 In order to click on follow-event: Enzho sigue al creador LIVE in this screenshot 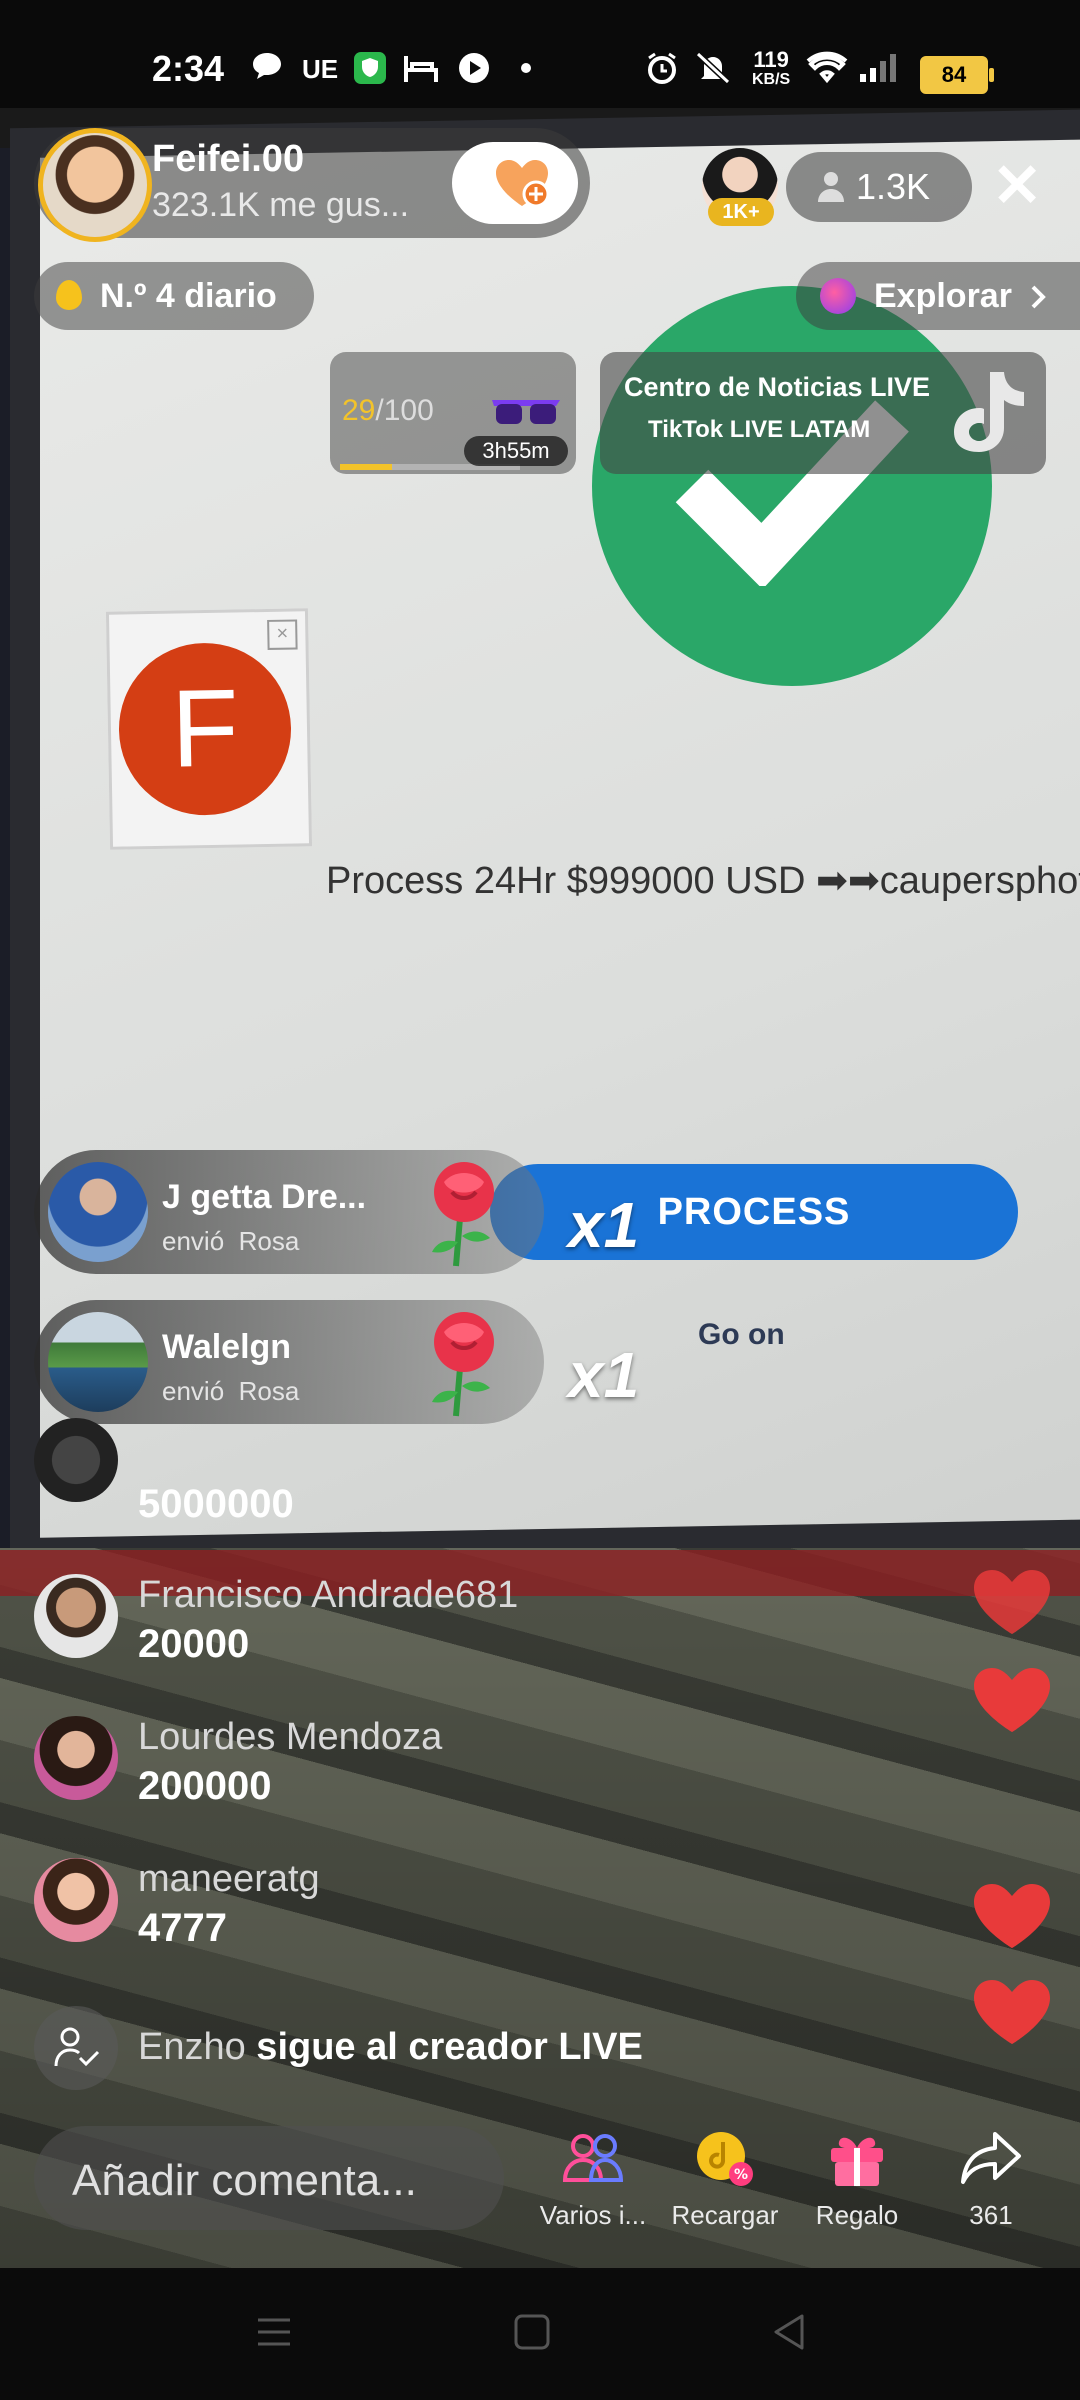, I will do `click(484, 2048)`.